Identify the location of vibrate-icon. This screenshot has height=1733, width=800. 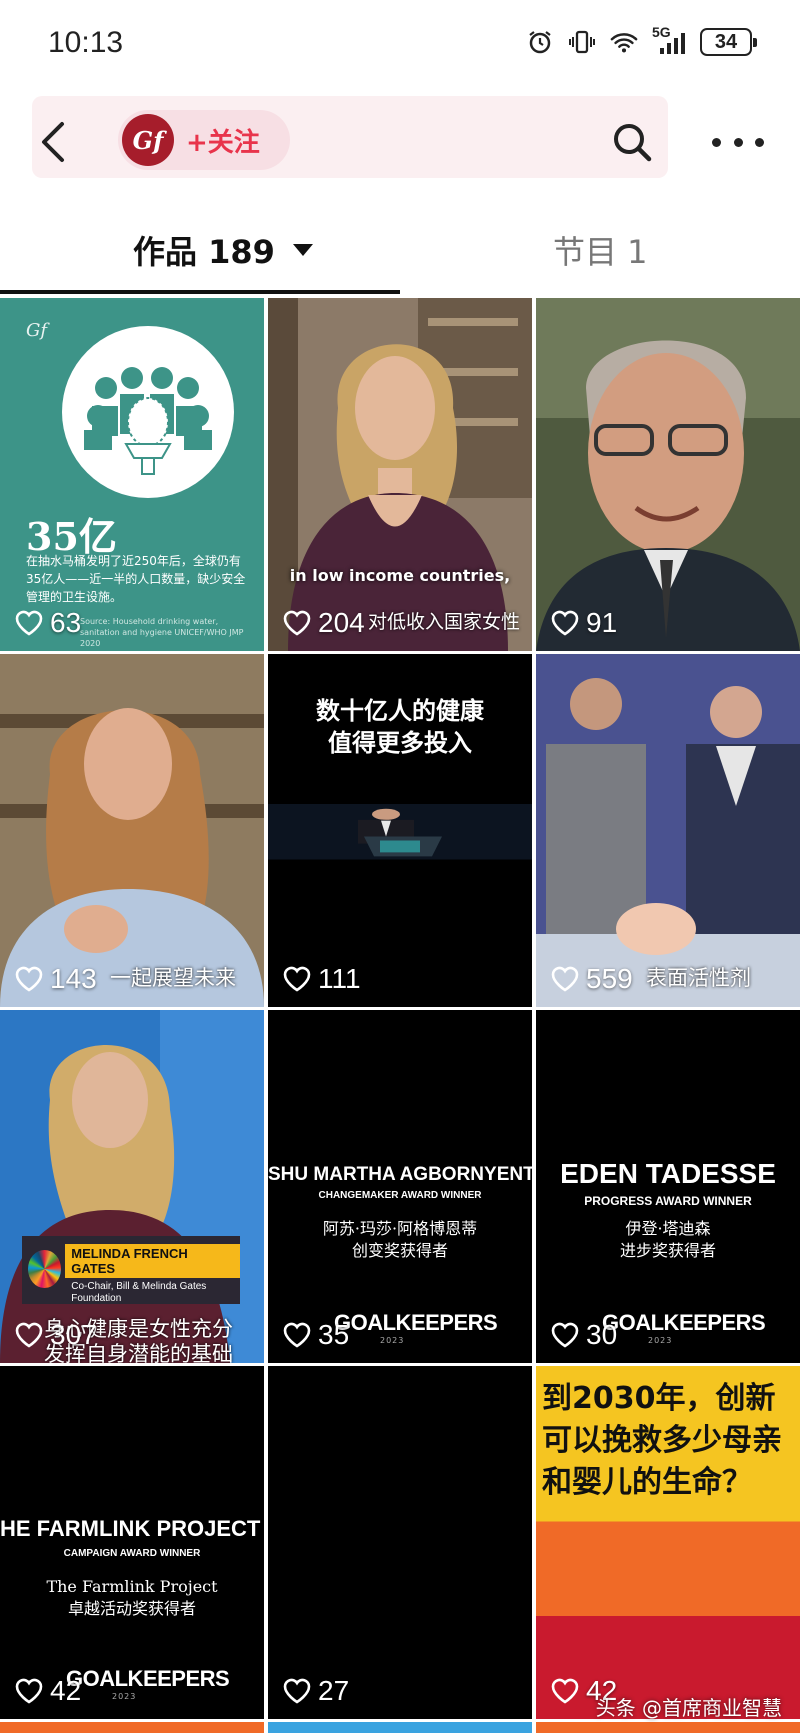
(582, 42).